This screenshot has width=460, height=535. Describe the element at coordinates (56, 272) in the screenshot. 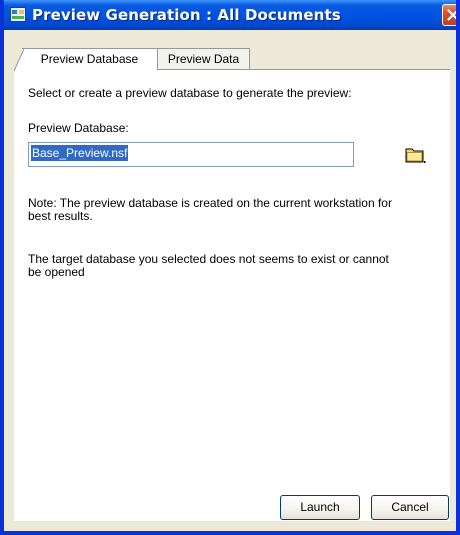

I see `error-line-2: be opened` at that location.